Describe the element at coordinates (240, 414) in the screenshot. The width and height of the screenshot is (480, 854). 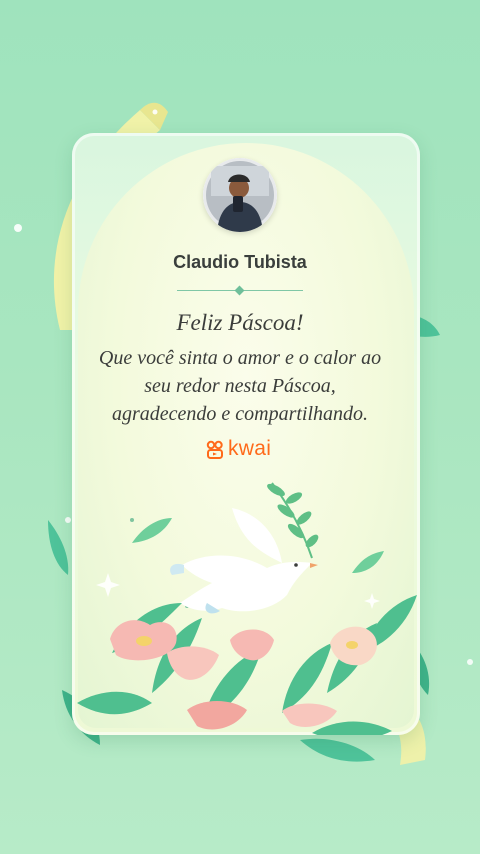
I see `greeting-line: agradecendo e compartilhando.` at that location.